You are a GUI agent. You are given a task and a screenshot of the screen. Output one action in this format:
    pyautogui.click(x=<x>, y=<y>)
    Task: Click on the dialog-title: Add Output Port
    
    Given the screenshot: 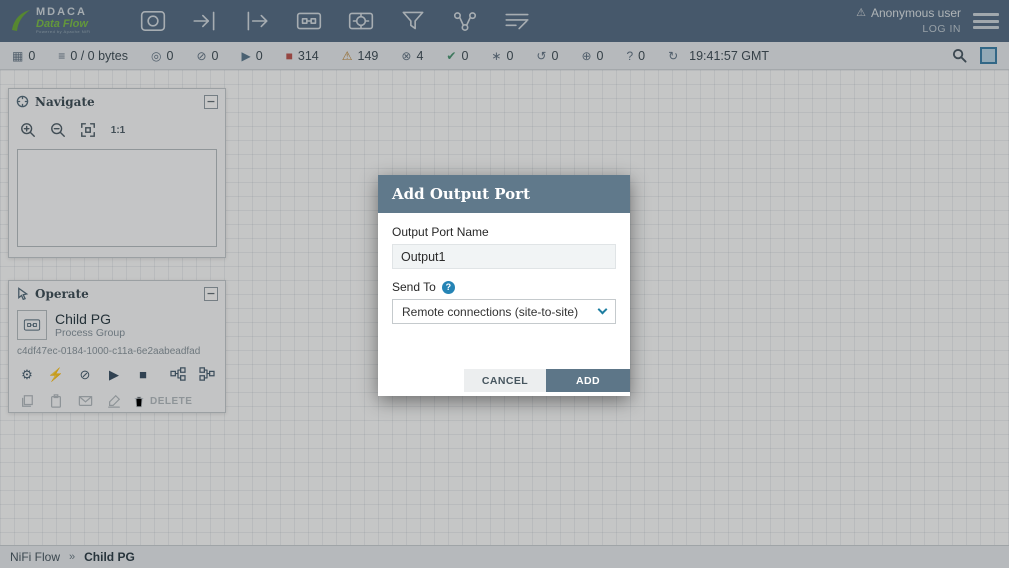 What is the action you would take?
    pyautogui.click(x=461, y=194)
    